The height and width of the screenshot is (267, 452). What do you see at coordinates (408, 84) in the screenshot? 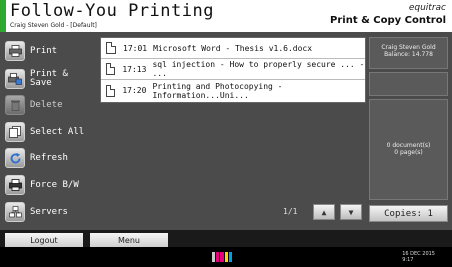
I see `blank-info-box` at bounding box center [408, 84].